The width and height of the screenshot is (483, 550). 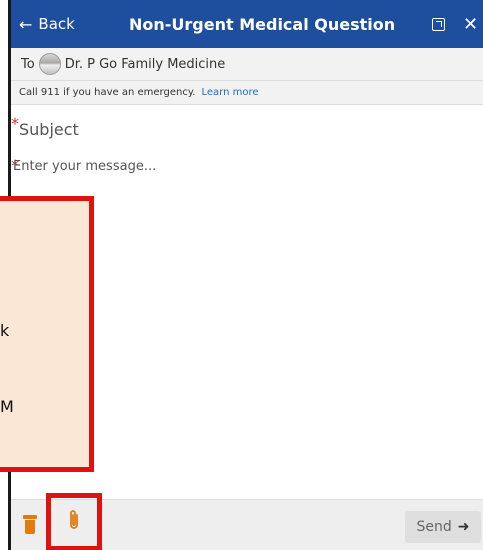 What do you see at coordinates (244, 129) in the screenshot?
I see `subject-input` at bounding box center [244, 129].